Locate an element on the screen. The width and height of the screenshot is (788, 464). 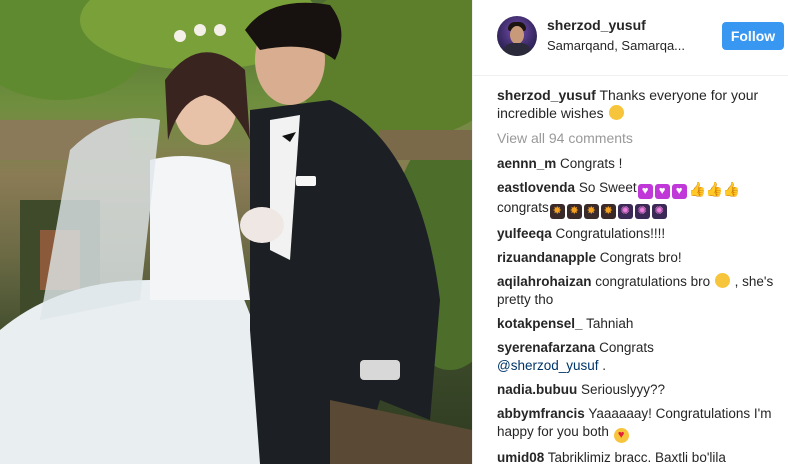
comment-item: umid08 Tabriklimiz bracc. Baxtli bo'lila is located at coordinates (640, 456).